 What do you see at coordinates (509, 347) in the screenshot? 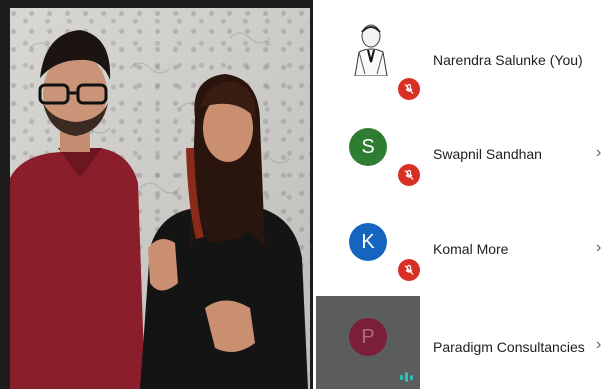
I see `participant-name: Paradigm Consultancies` at bounding box center [509, 347].